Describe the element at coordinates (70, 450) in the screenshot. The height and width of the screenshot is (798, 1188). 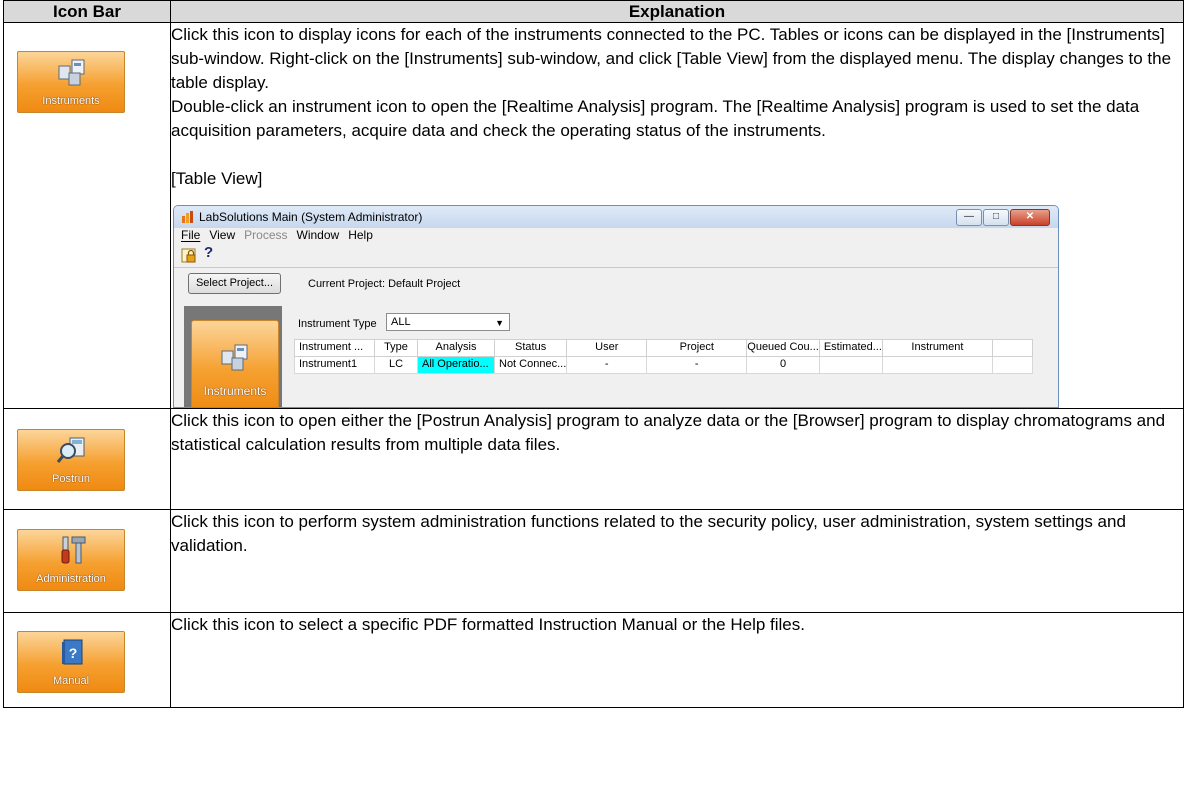
I see `magnifier-calculator-icon` at that location.